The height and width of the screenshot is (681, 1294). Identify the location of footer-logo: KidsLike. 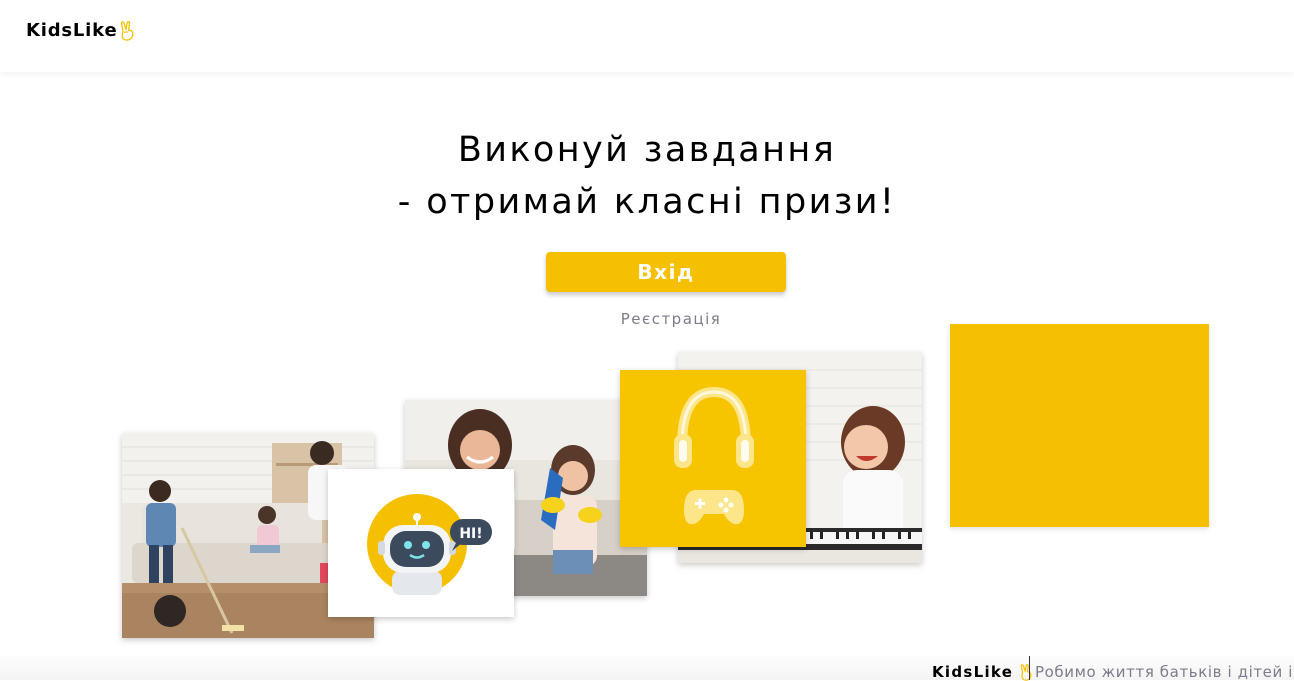
(982, 672).